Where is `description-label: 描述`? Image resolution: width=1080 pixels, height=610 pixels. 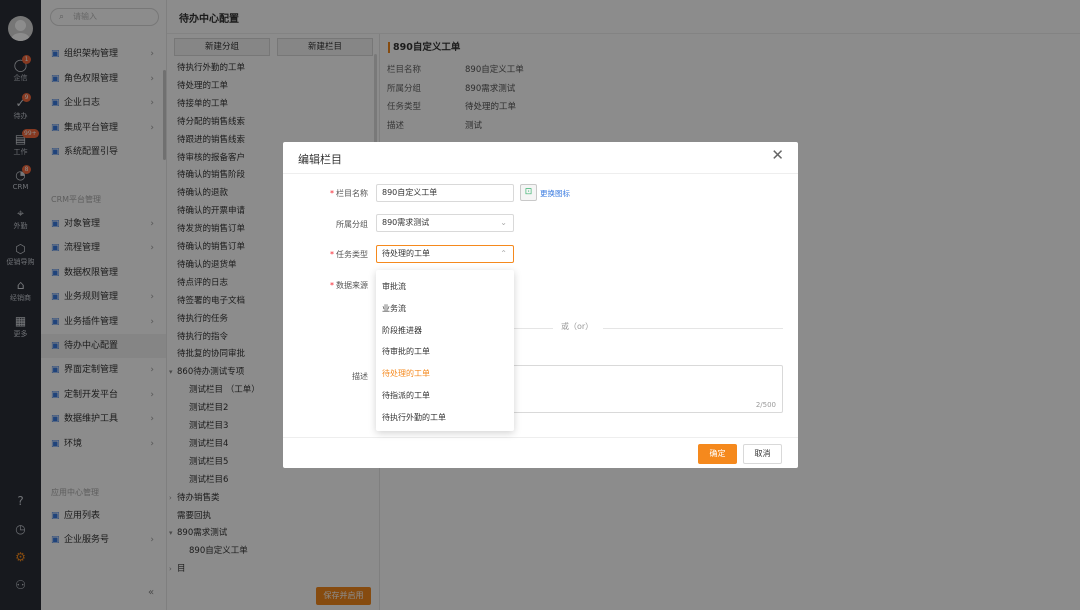 description-label: 描述 is located at coordinates (360, 376).